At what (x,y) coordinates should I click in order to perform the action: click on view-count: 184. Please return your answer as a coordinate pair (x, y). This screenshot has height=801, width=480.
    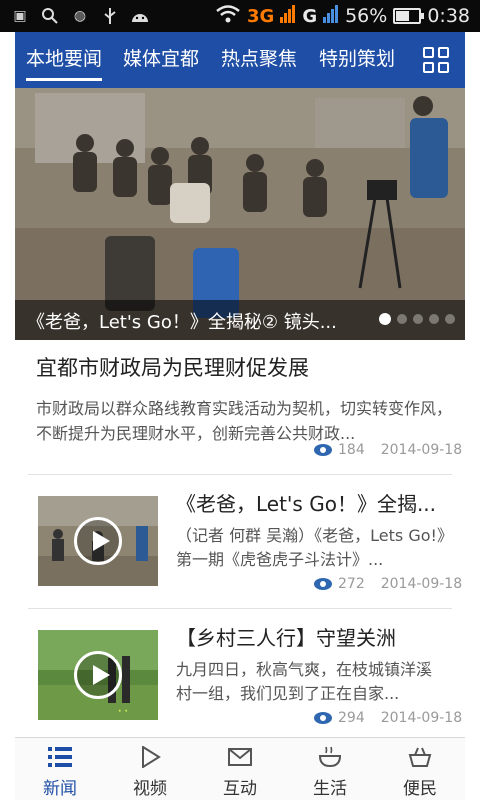
    Looking at the image, I should click on (351, 450).